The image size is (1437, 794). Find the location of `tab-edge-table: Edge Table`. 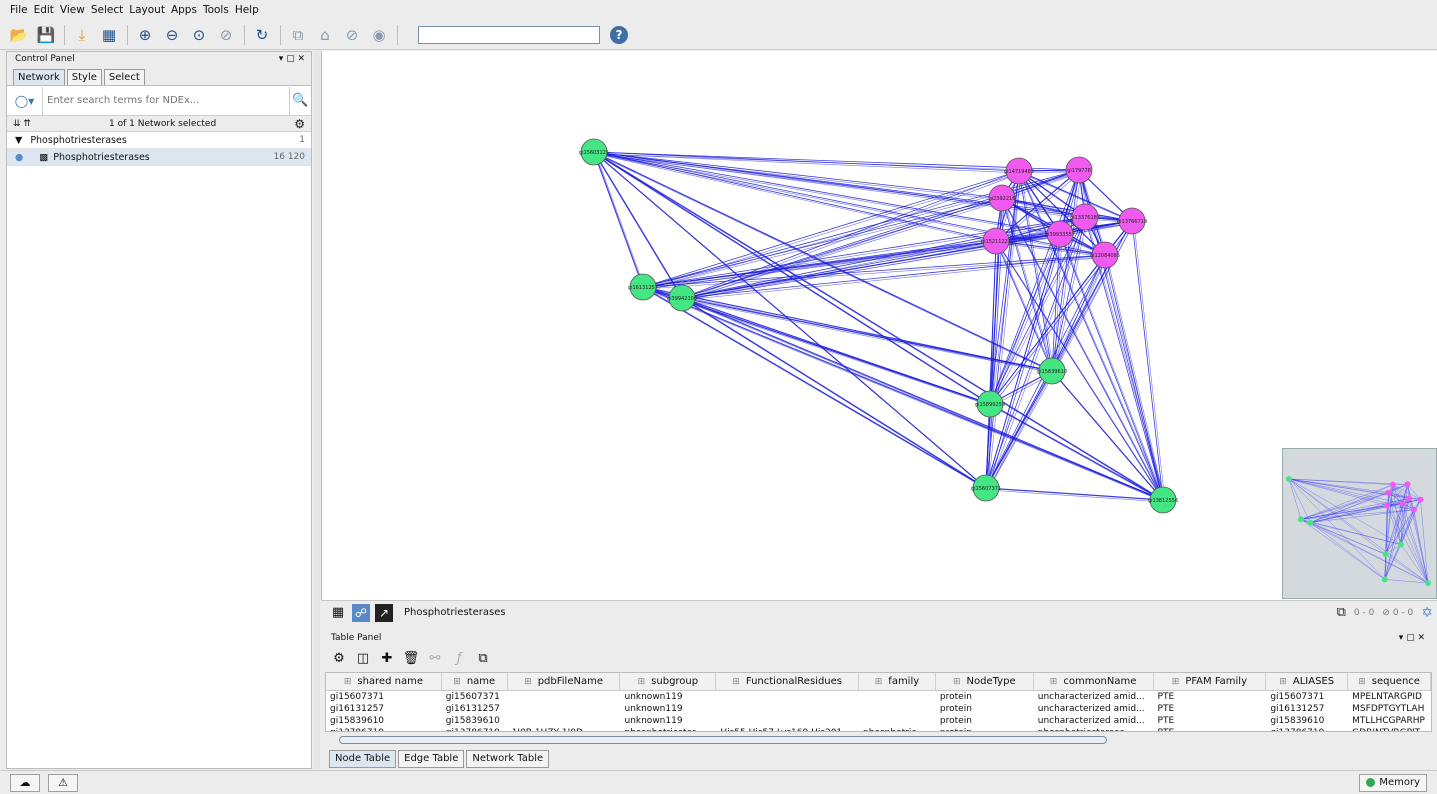

tab-edge-table: Edge Table is located at coordinates (431, 759).